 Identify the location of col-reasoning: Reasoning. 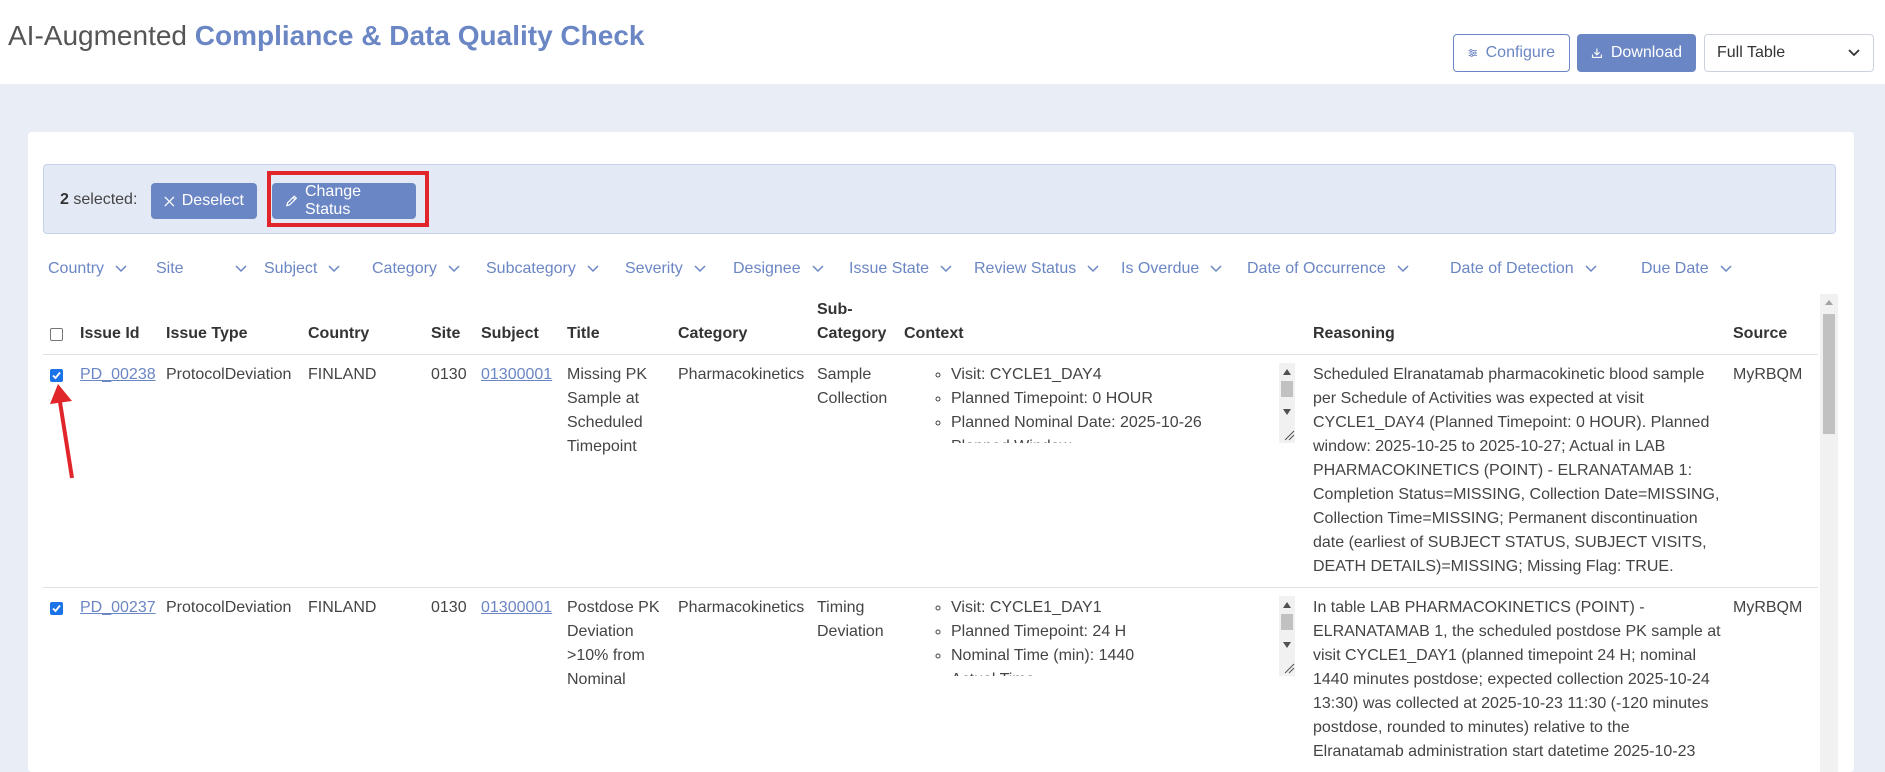
(1354, 334).